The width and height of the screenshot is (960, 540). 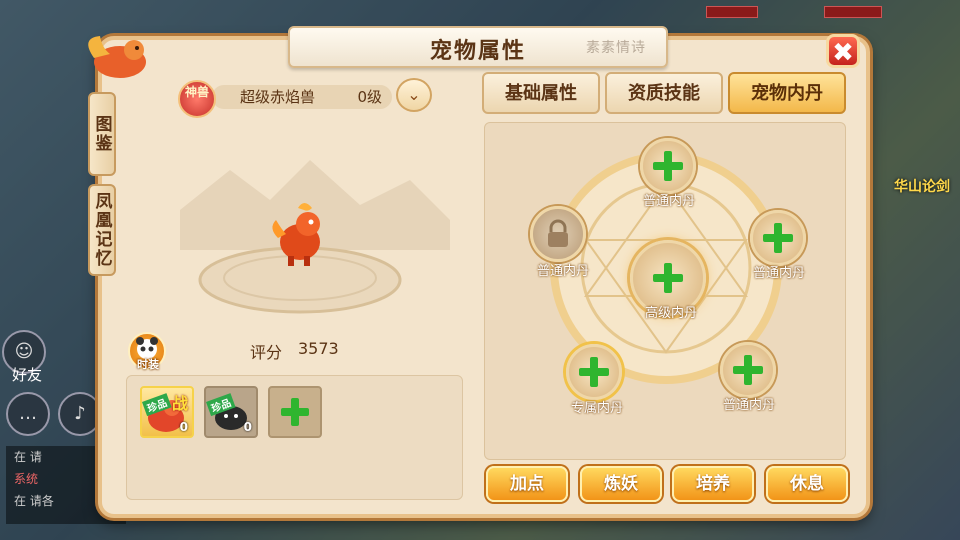 I want to click on phoenix-ornament-icon, so click(x=117, y=57).